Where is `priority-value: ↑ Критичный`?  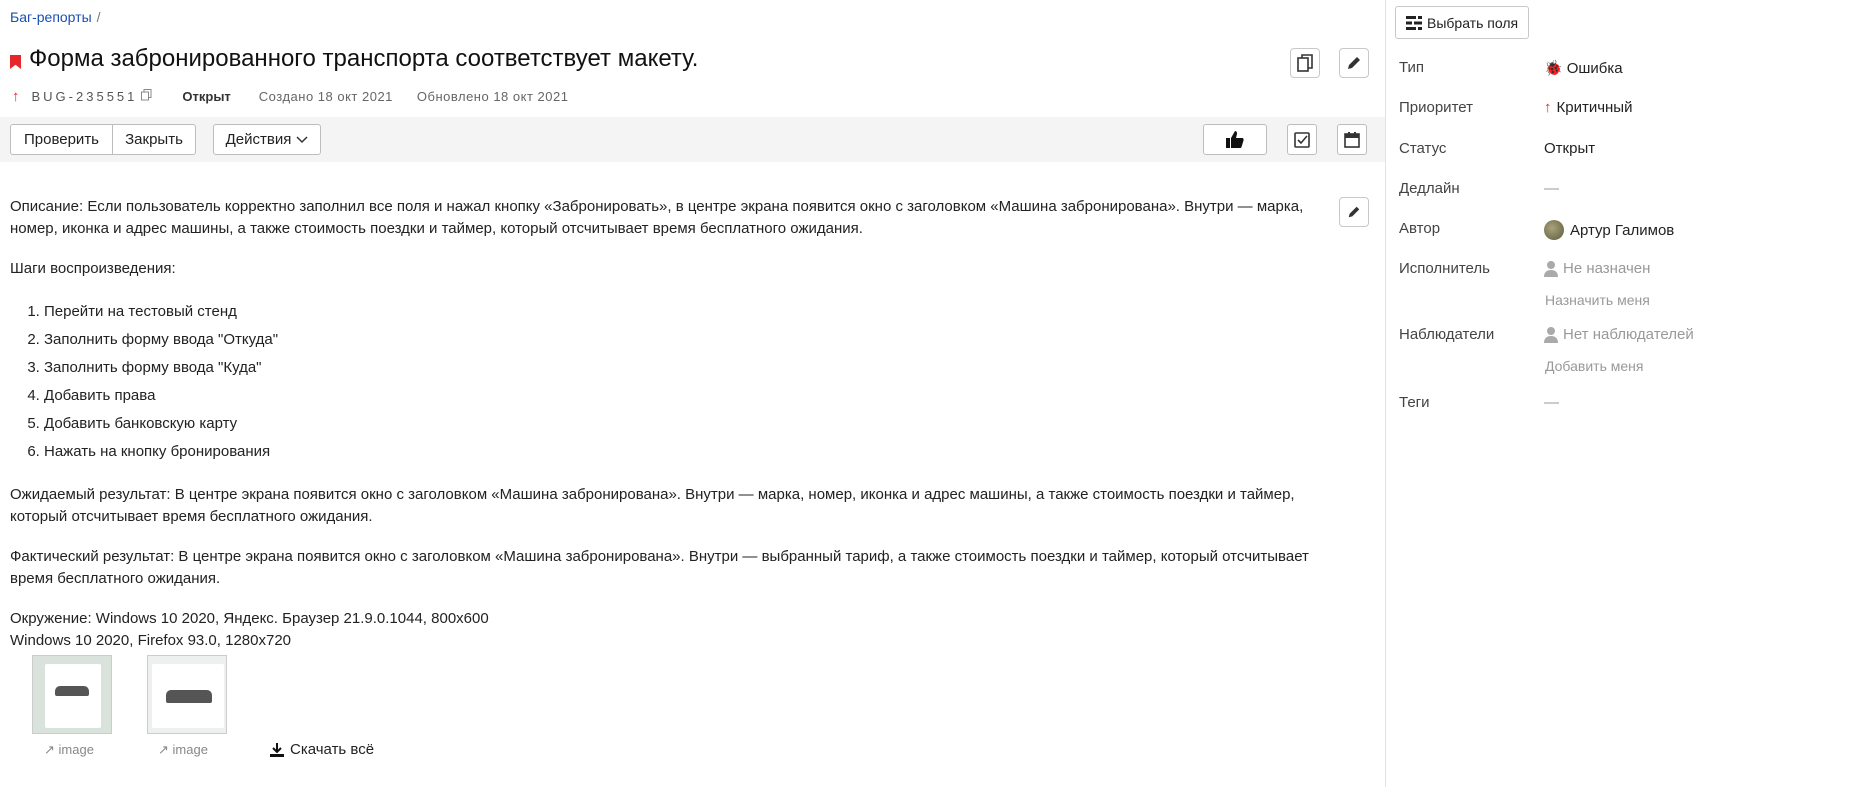
priority-value: ↑ Критичный is located at coordinates (1588, 107).